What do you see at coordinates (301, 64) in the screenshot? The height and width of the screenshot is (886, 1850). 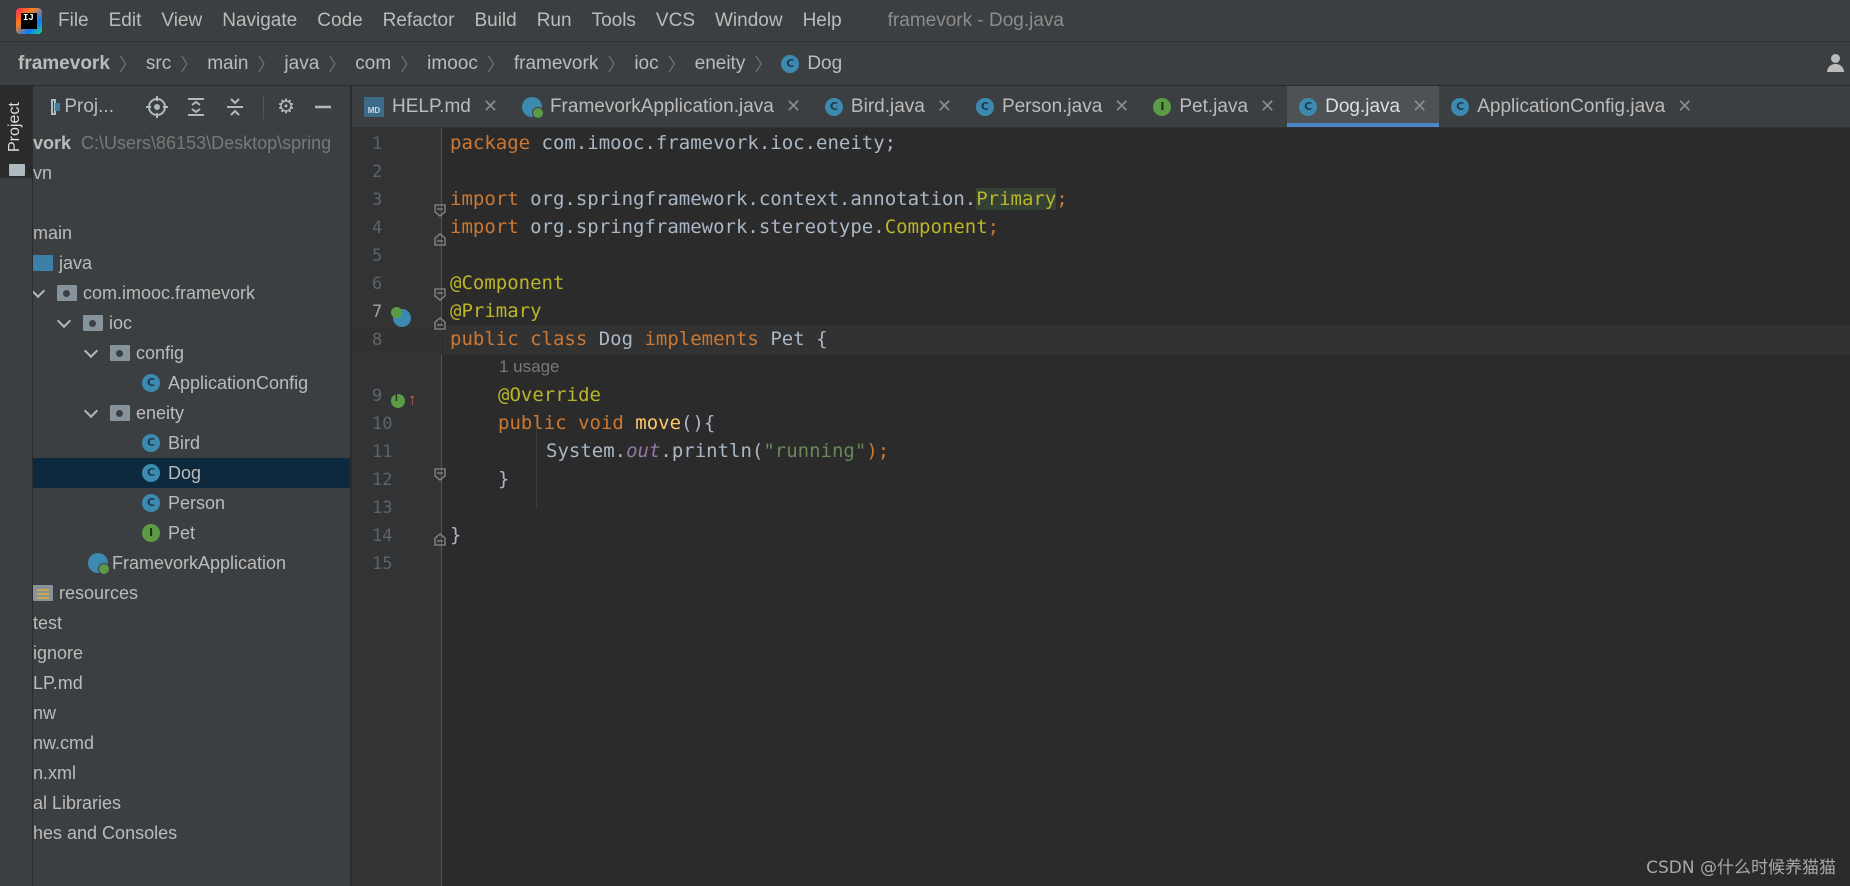 I see `breadcrumb-item-java: java` at bounding box center [301, 64].